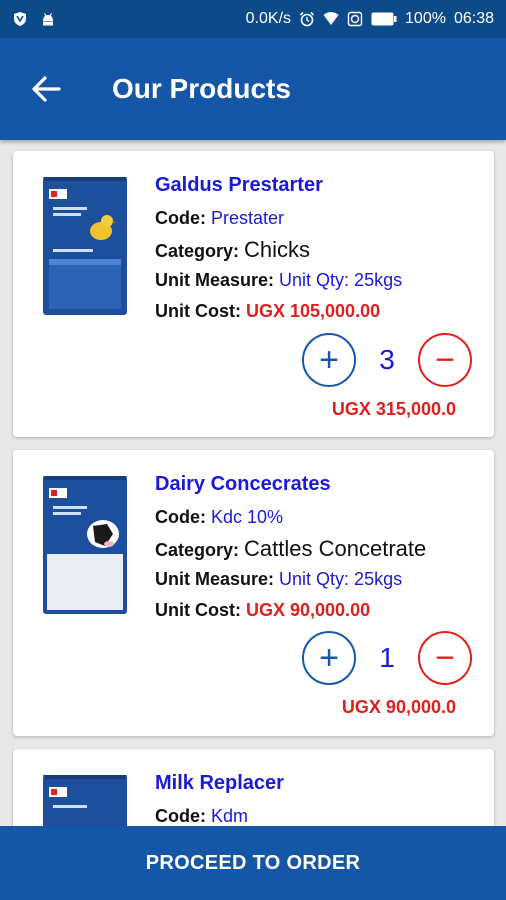 This screenshot has width=506, height=900. Describe the element at coordinates (384, 19) in the screenshot. I see `battery-icon` at that location.